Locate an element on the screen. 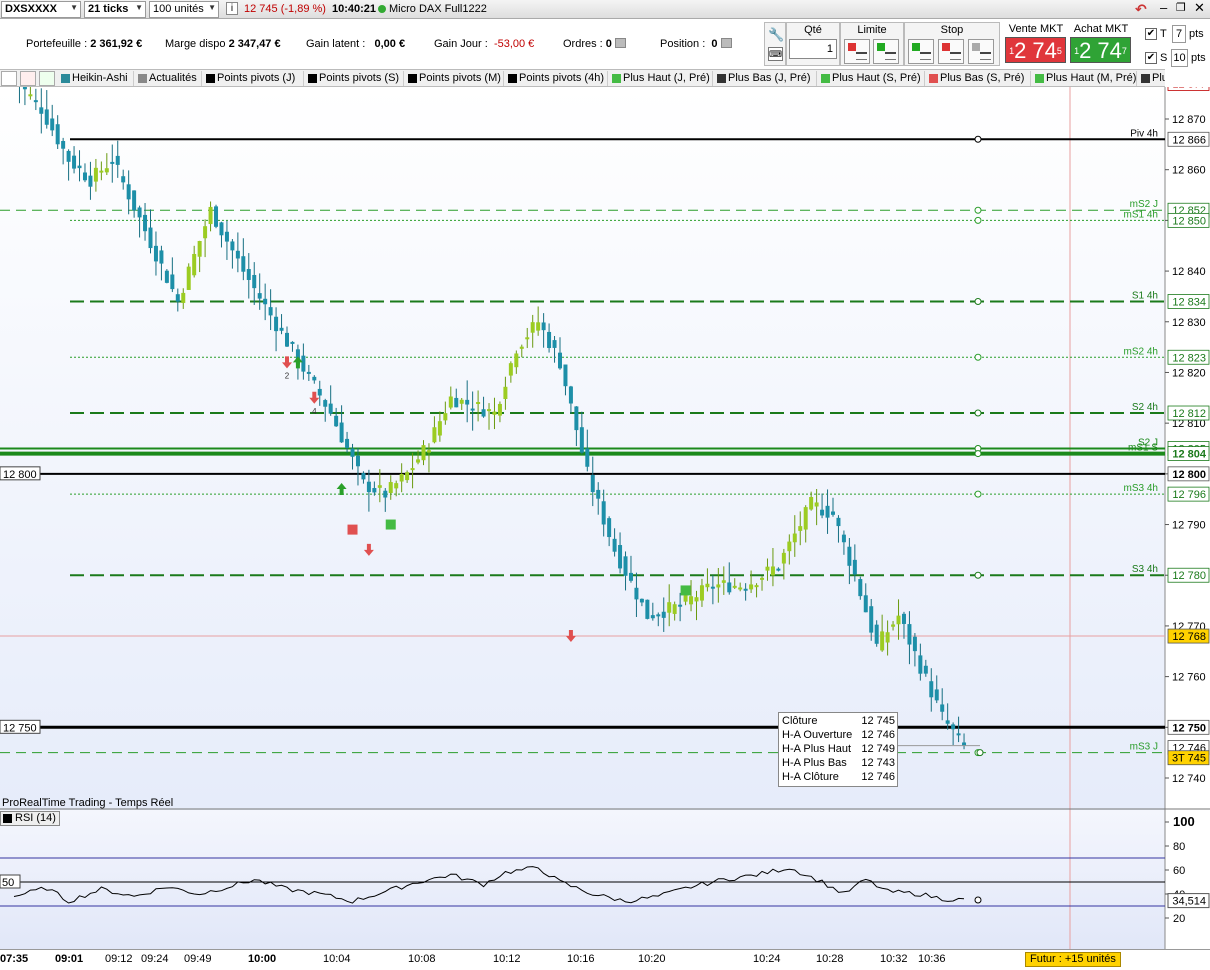 This screenshot has width=1210, height=970. tooltip-value: 12 743 is located at coordinates (878, 763).